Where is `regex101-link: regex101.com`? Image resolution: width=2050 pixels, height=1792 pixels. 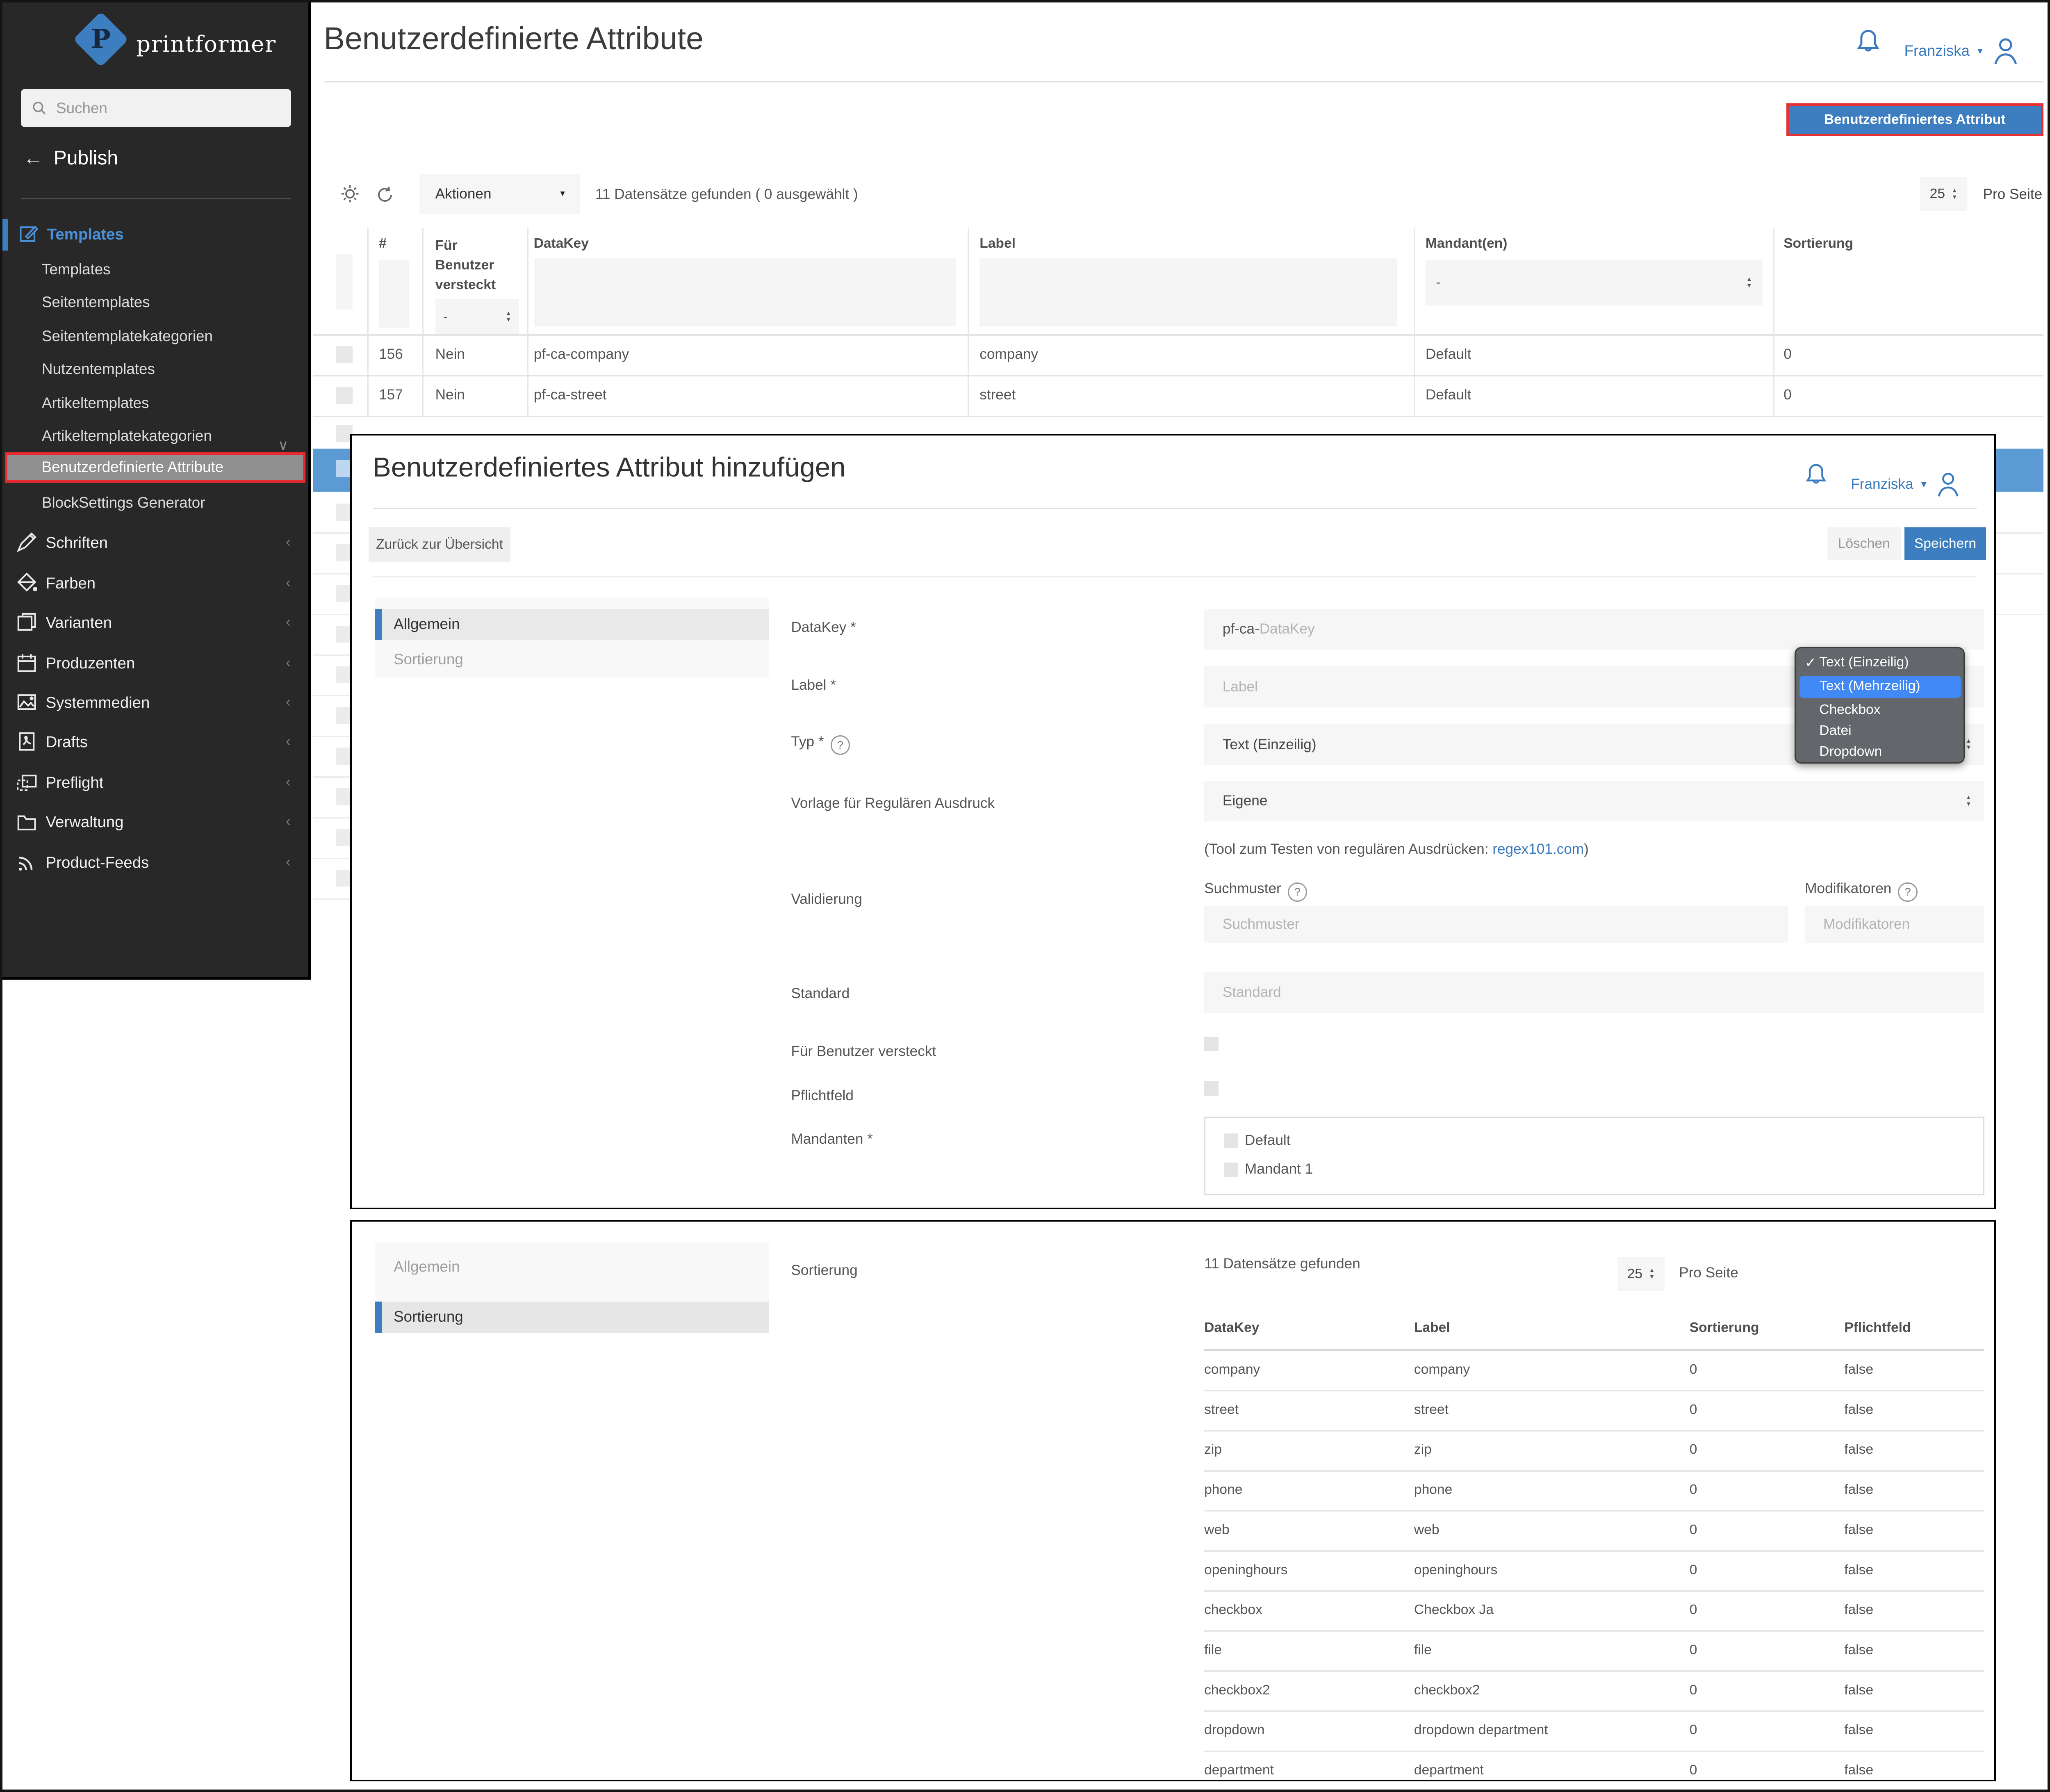 regex101-link: regex101.com is located at coordinates (1538, 849).